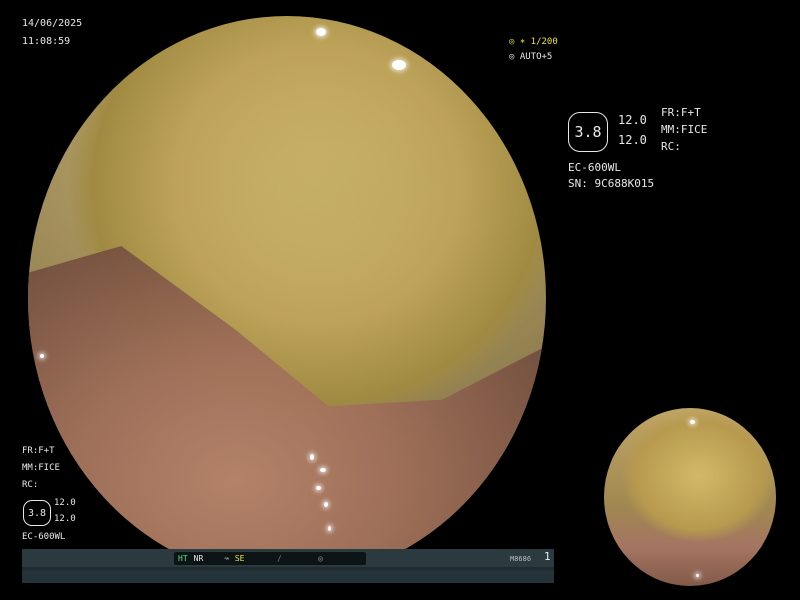 This screenshot has width=800, height=600. What do you see at coordinates (611, 183) in the screenshot?
I see `serial-number: SN: 9C688K015` at bounding box center [611, 183].